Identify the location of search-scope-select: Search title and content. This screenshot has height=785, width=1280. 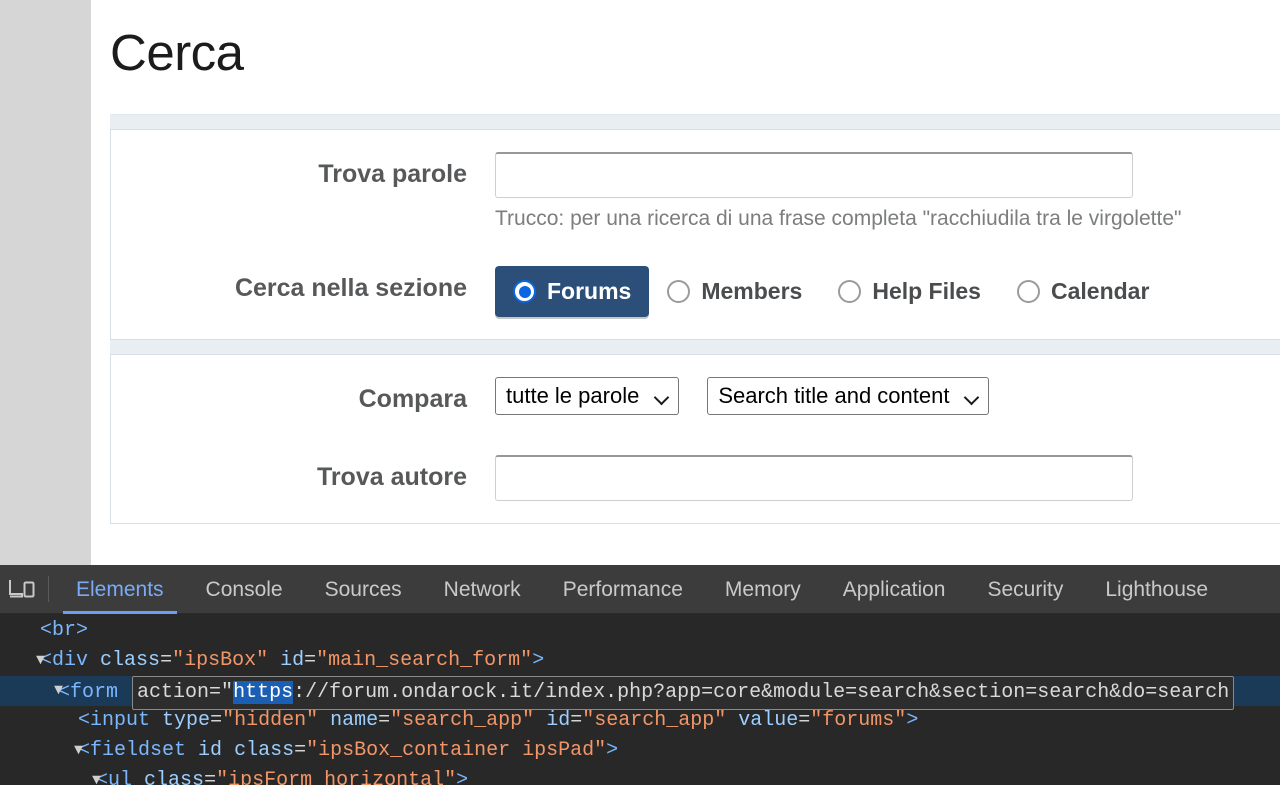
(848, 396).